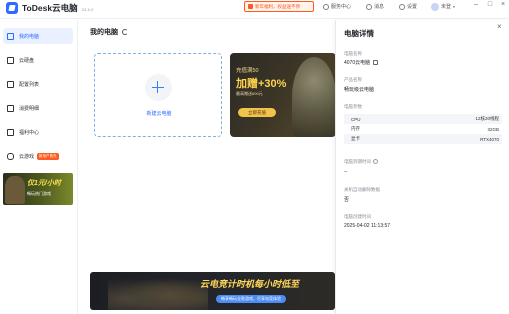  I want to click on spec-value: 32GB, so click(493, 129).